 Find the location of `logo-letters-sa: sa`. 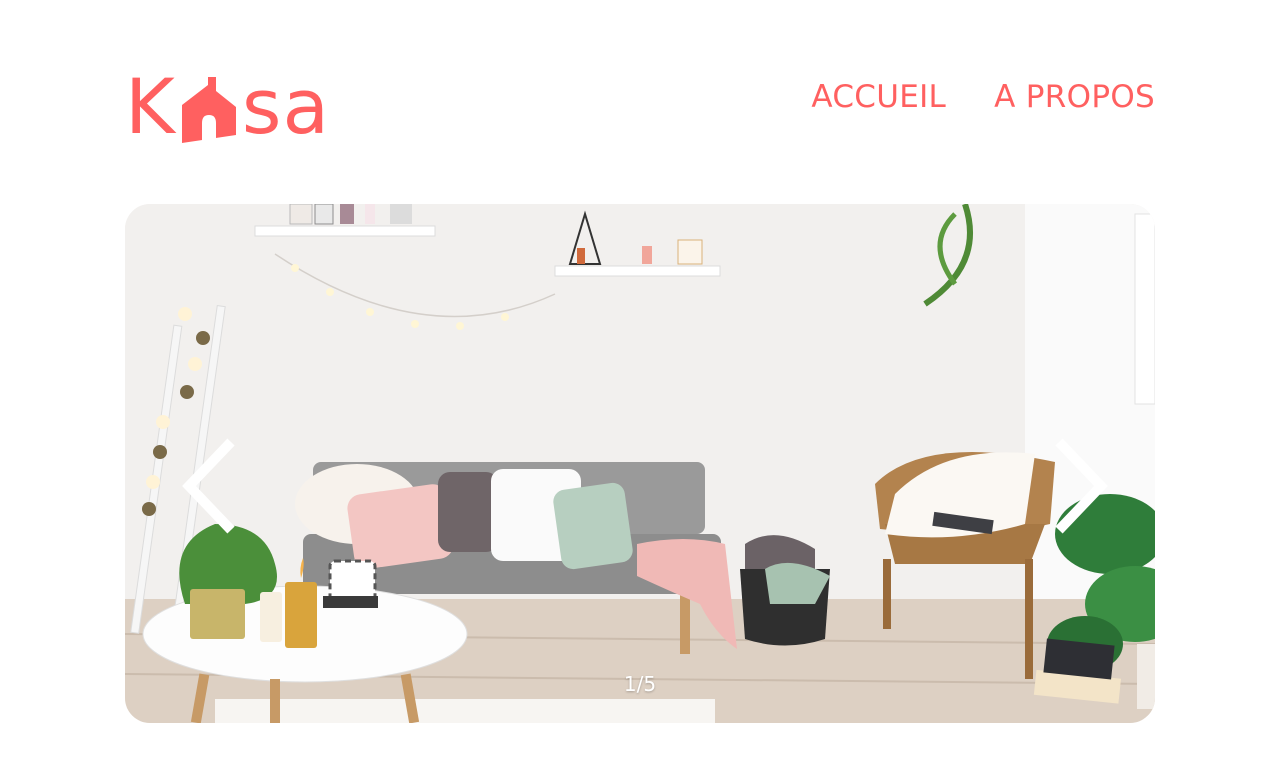

logo-letters-sa: sa is located at coordinates (286, 106).